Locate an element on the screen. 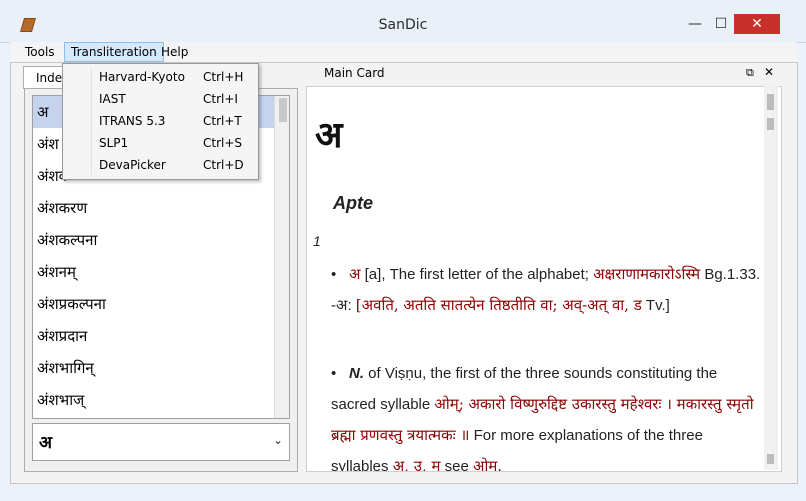 Image resolution: width=806 pixels, height=501 pixels. dictionary-name: Apte is located at coordinates (353, 203).